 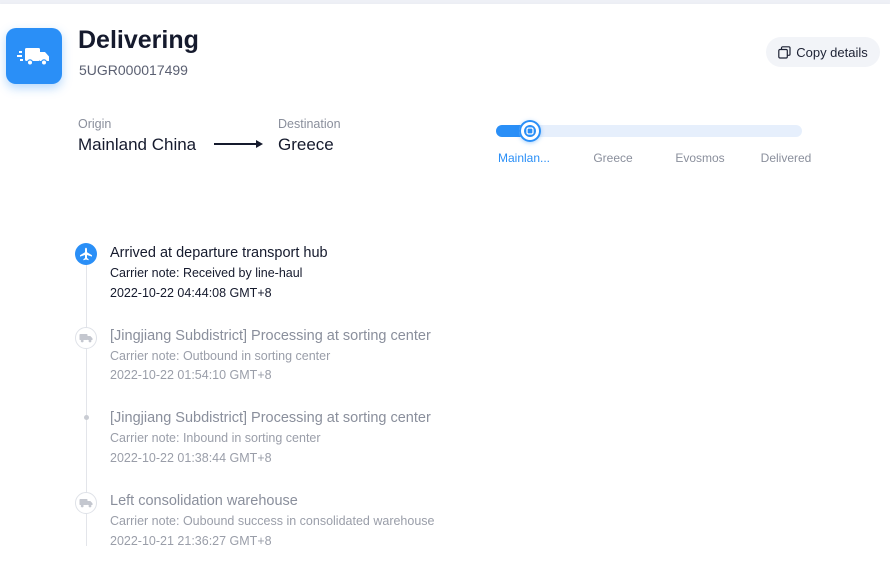 What do you see at coordinates (191, 293) in the screenshot?
I see `event-time: 2022-10-22 04:44:08 GMT+8` at bounding box center [191, 293].